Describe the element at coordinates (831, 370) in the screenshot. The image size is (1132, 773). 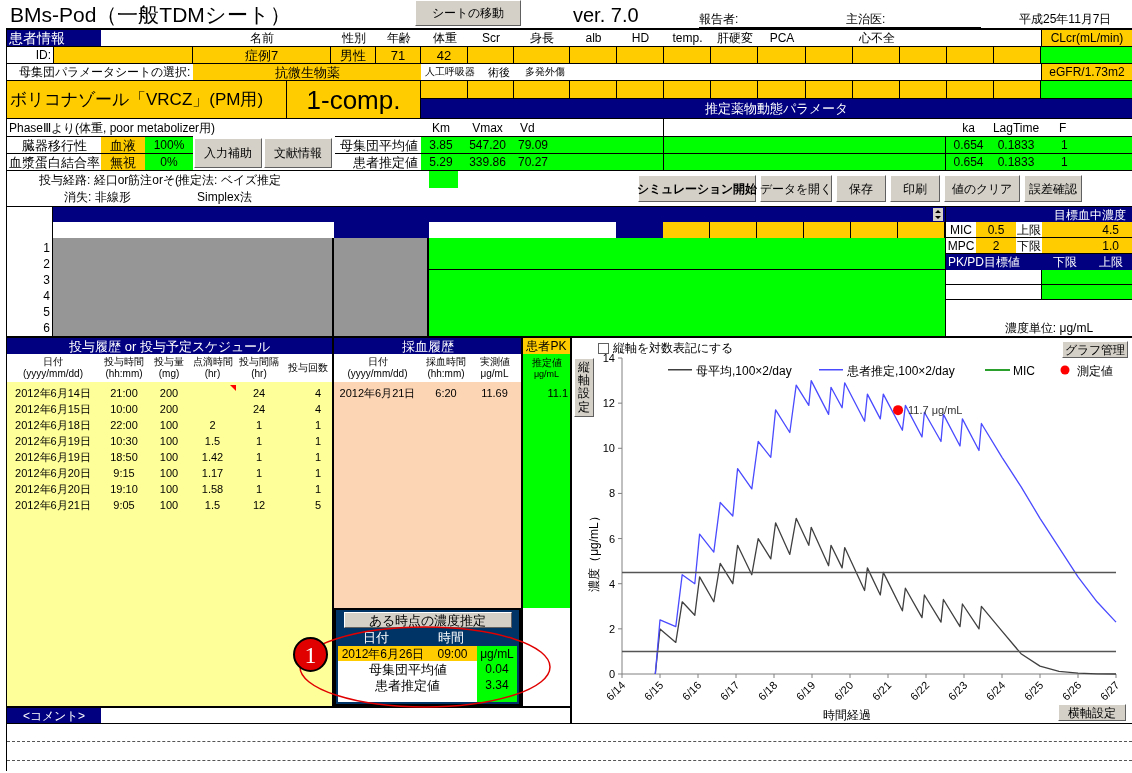
I see `legend-line` at that location.